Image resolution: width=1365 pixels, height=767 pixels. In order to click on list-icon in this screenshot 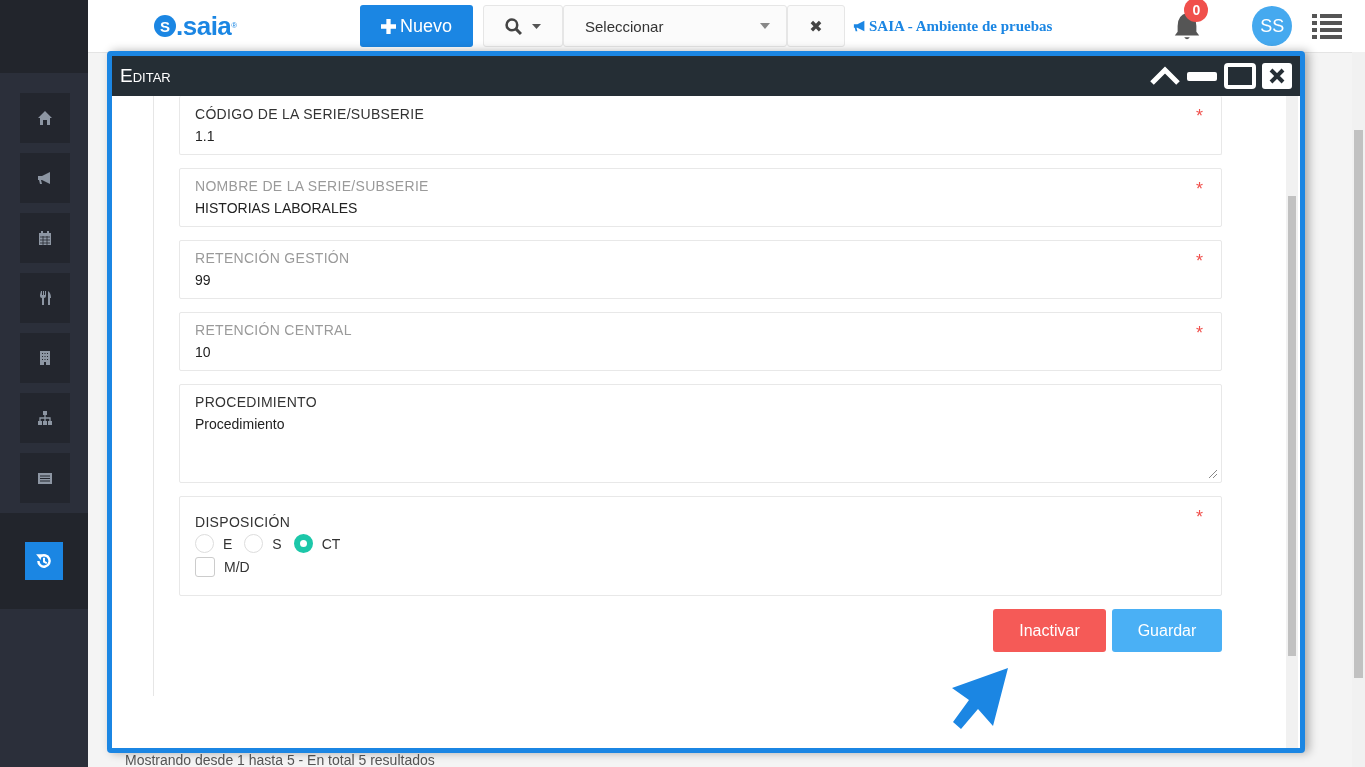, I will do `click(45, 478)`.